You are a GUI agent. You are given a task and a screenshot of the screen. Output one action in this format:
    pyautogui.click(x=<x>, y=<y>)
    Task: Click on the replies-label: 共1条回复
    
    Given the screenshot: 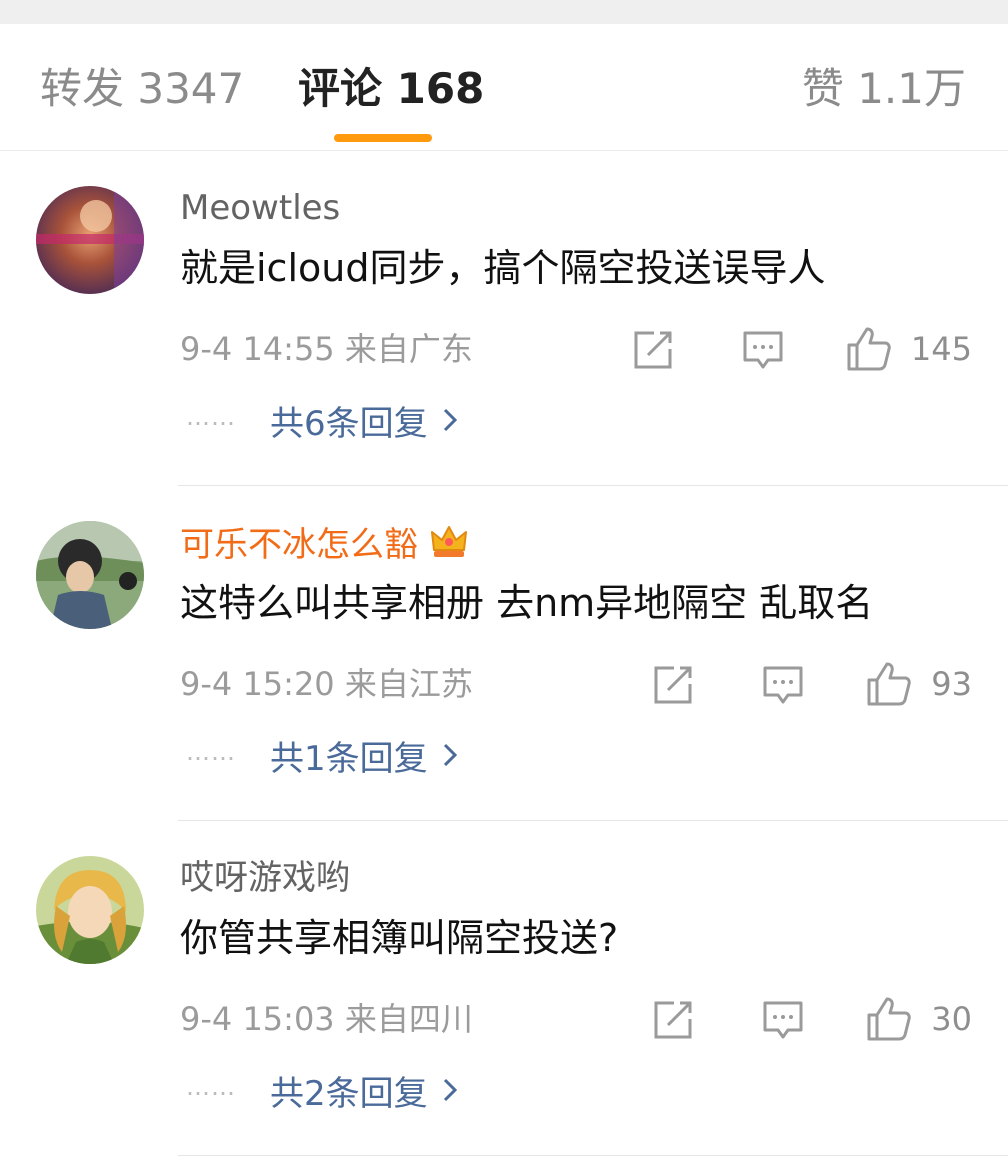 What is the action you would take?
    pyautogui.click(x=349, y=759)
    